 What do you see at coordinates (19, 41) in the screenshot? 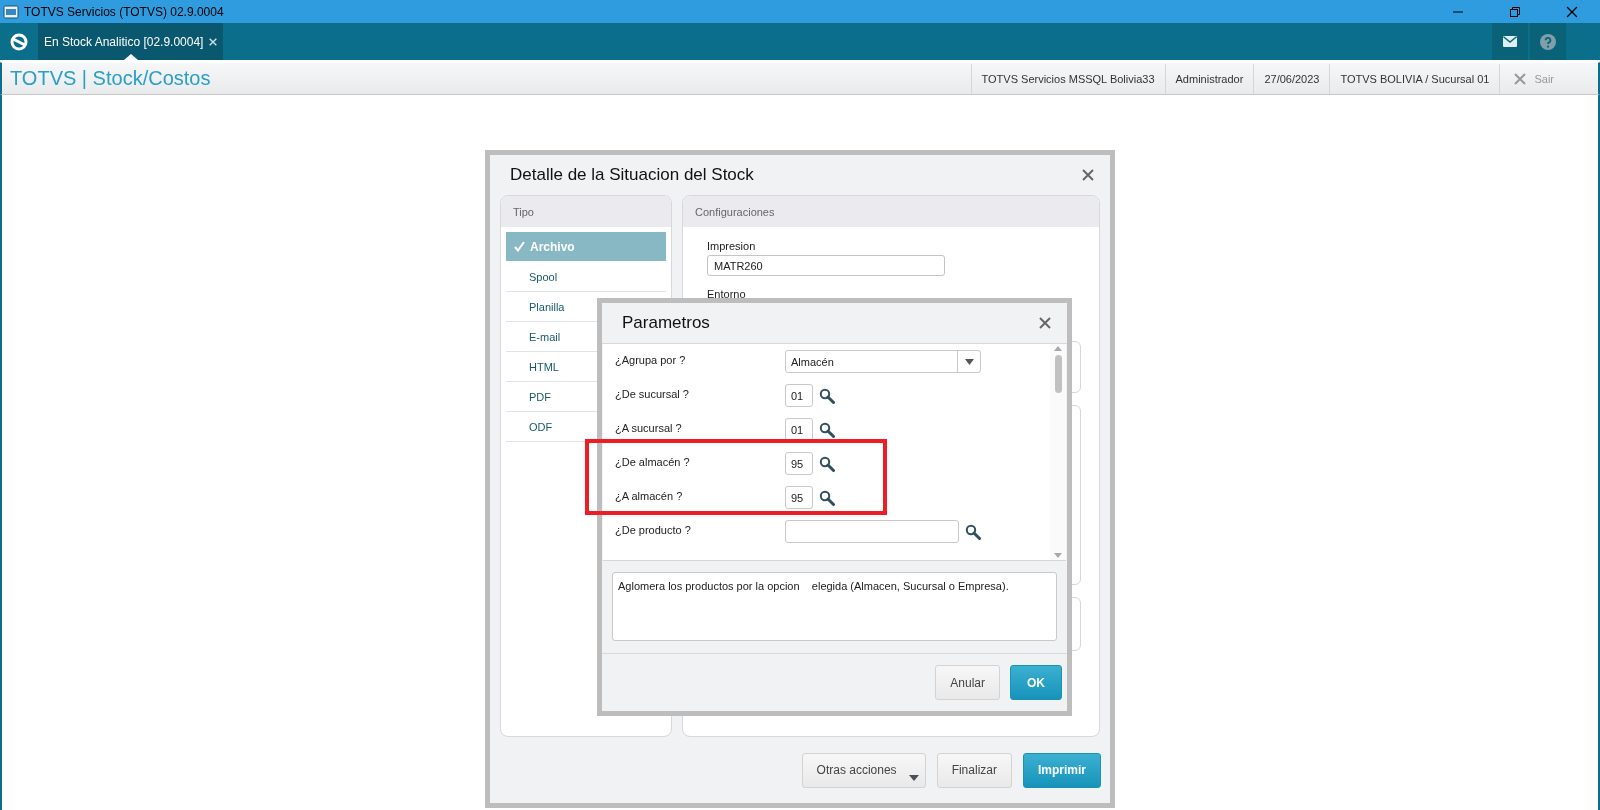
I see `logo-icon` at bounding box center [19, 41].